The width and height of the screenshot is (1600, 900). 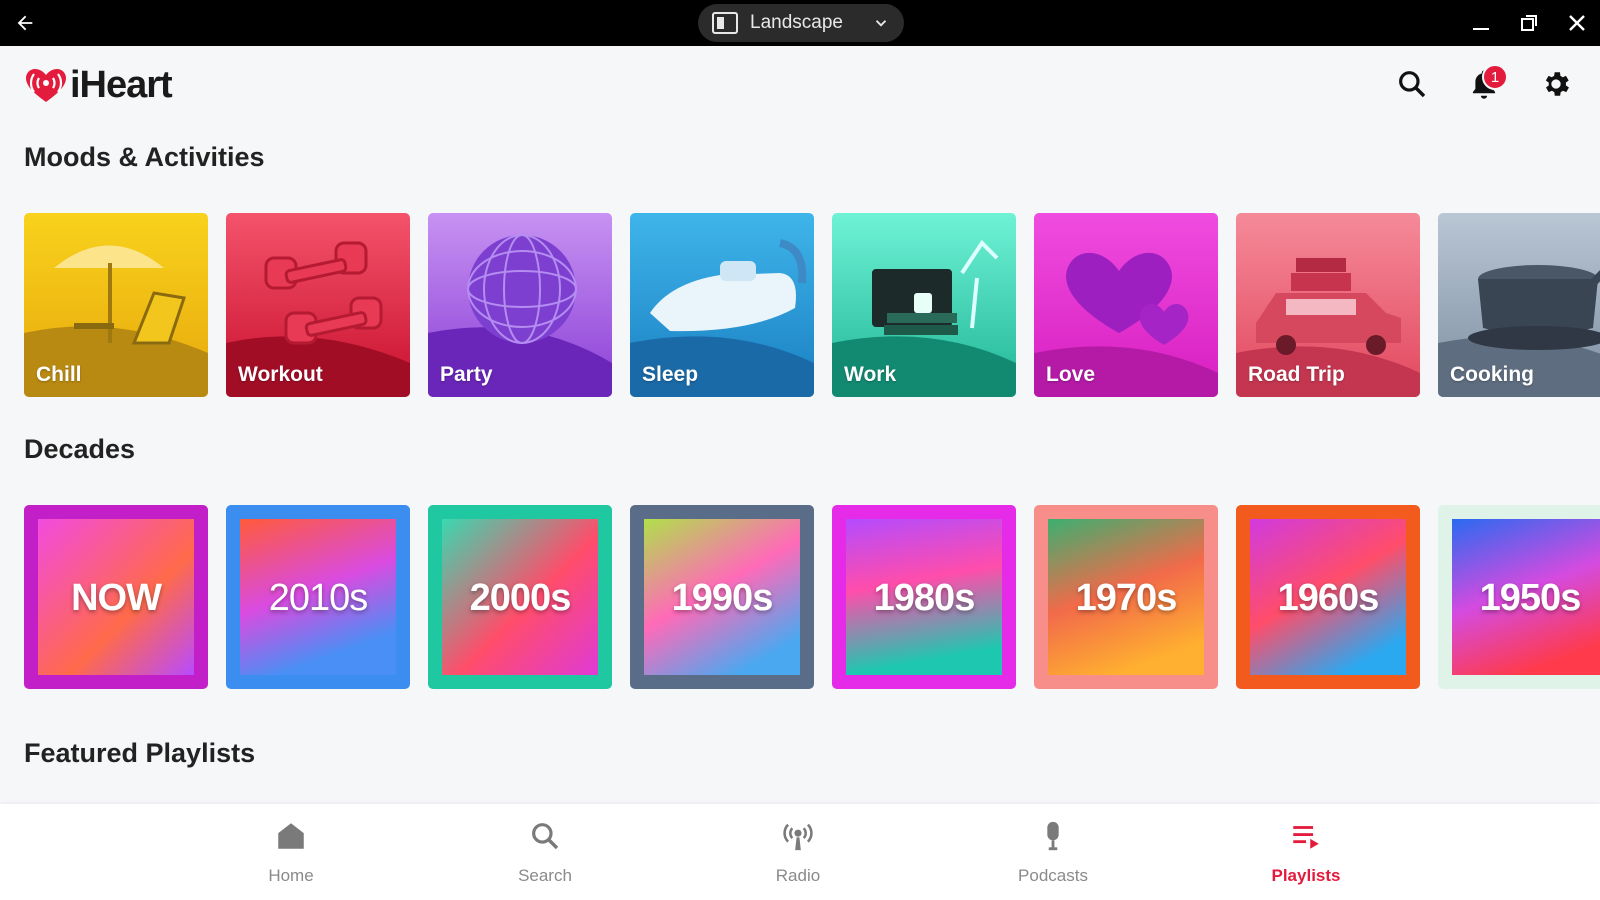 I want to click on nav-item-home: Home, so click(x=291, y=851).